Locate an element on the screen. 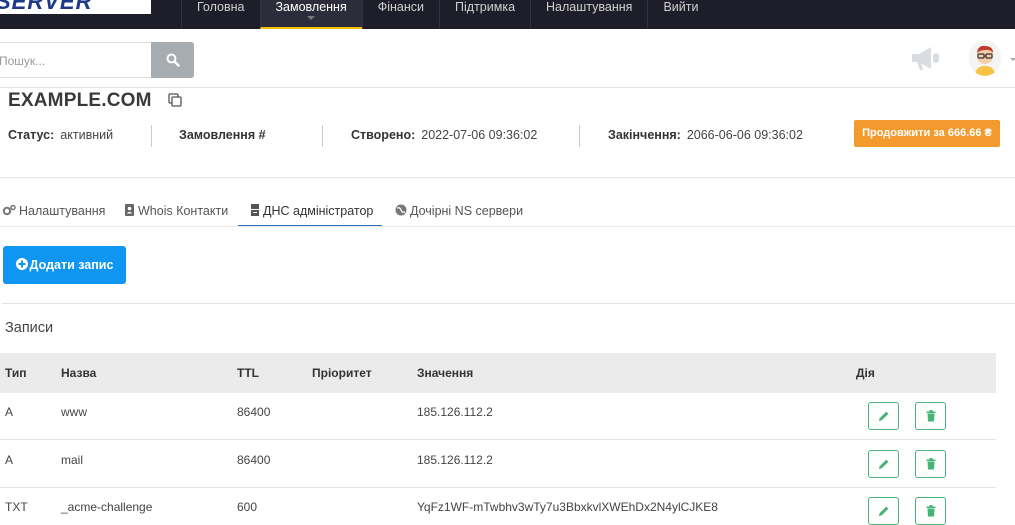  nav-item-logout: Вийти is located at coordinates (680, 14).